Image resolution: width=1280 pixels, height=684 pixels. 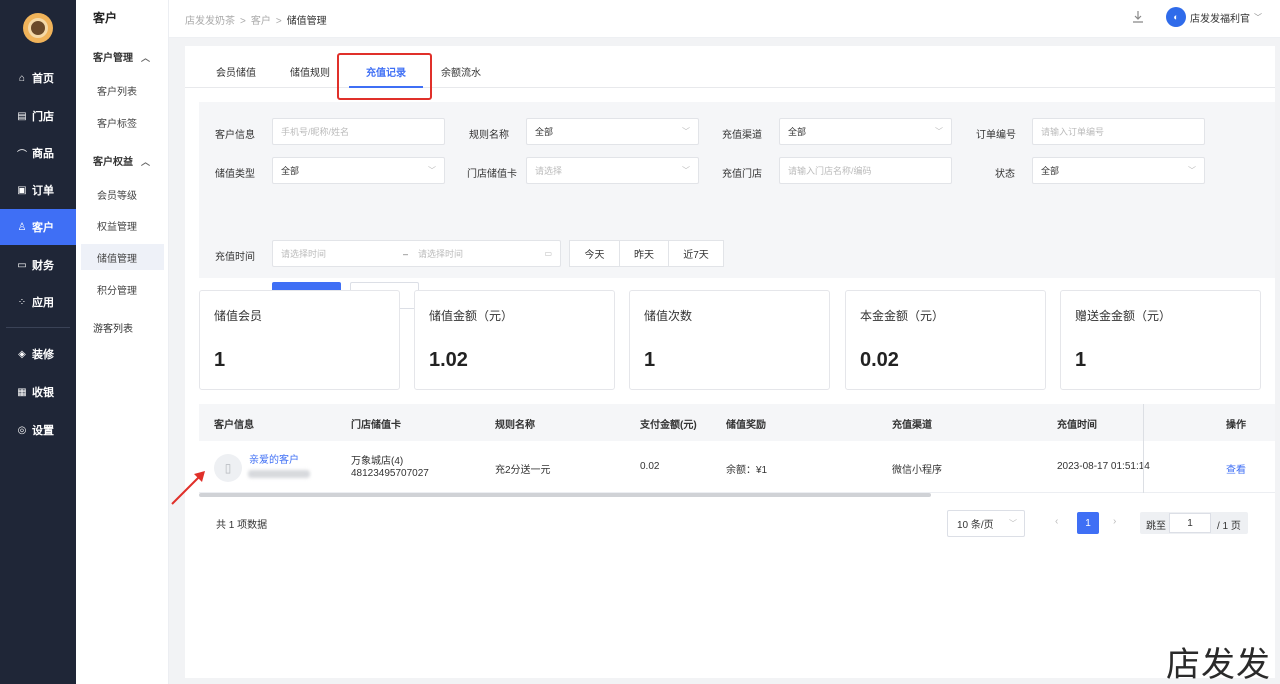 What do you see at coordinates (489, 135) in the screenshot?
I see `filter-label-rule: 规则名称` at bounding box center [489, 135].